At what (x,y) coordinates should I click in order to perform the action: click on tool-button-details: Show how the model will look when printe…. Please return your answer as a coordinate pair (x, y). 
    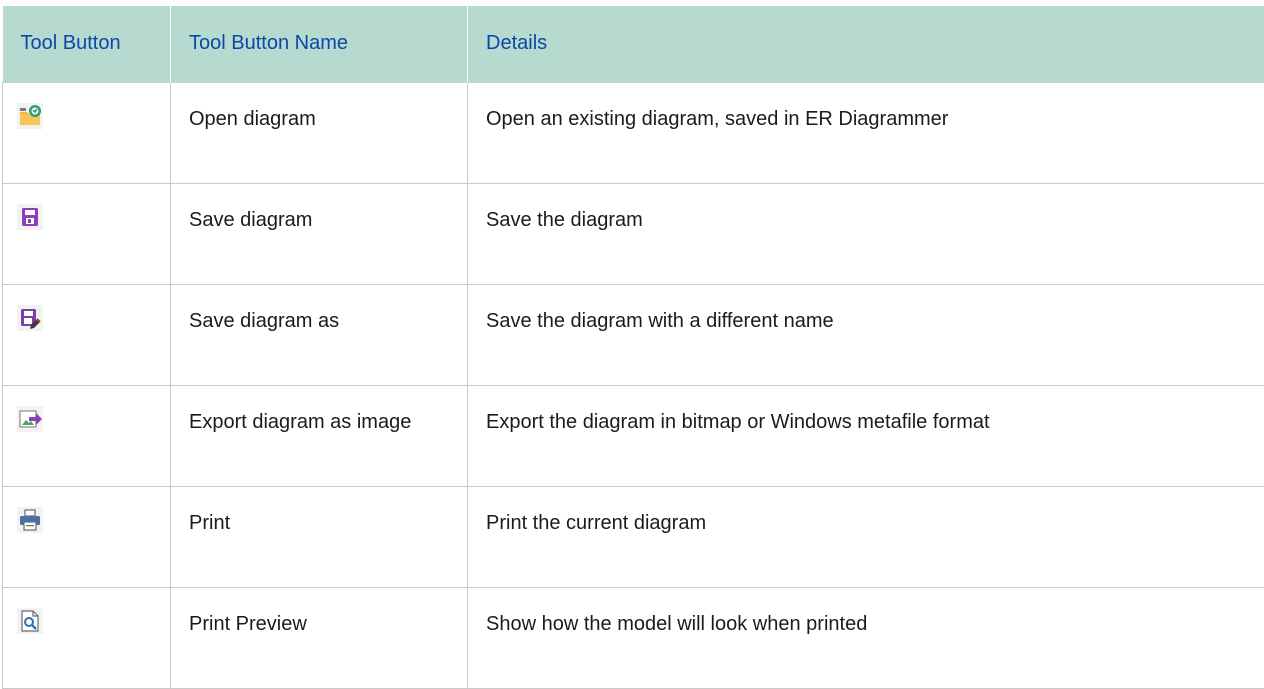
    Looking at the image, I should click on (866, 637).